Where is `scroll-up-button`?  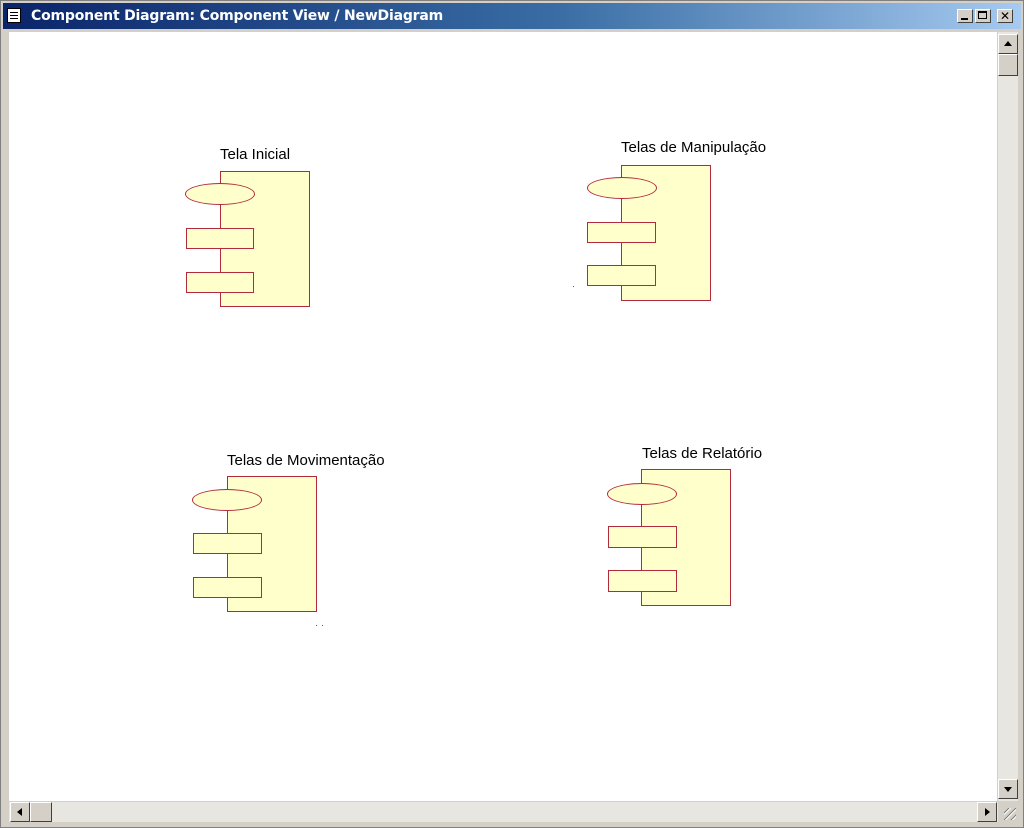
scroll-up-button is located at coordinates (1008, 44).